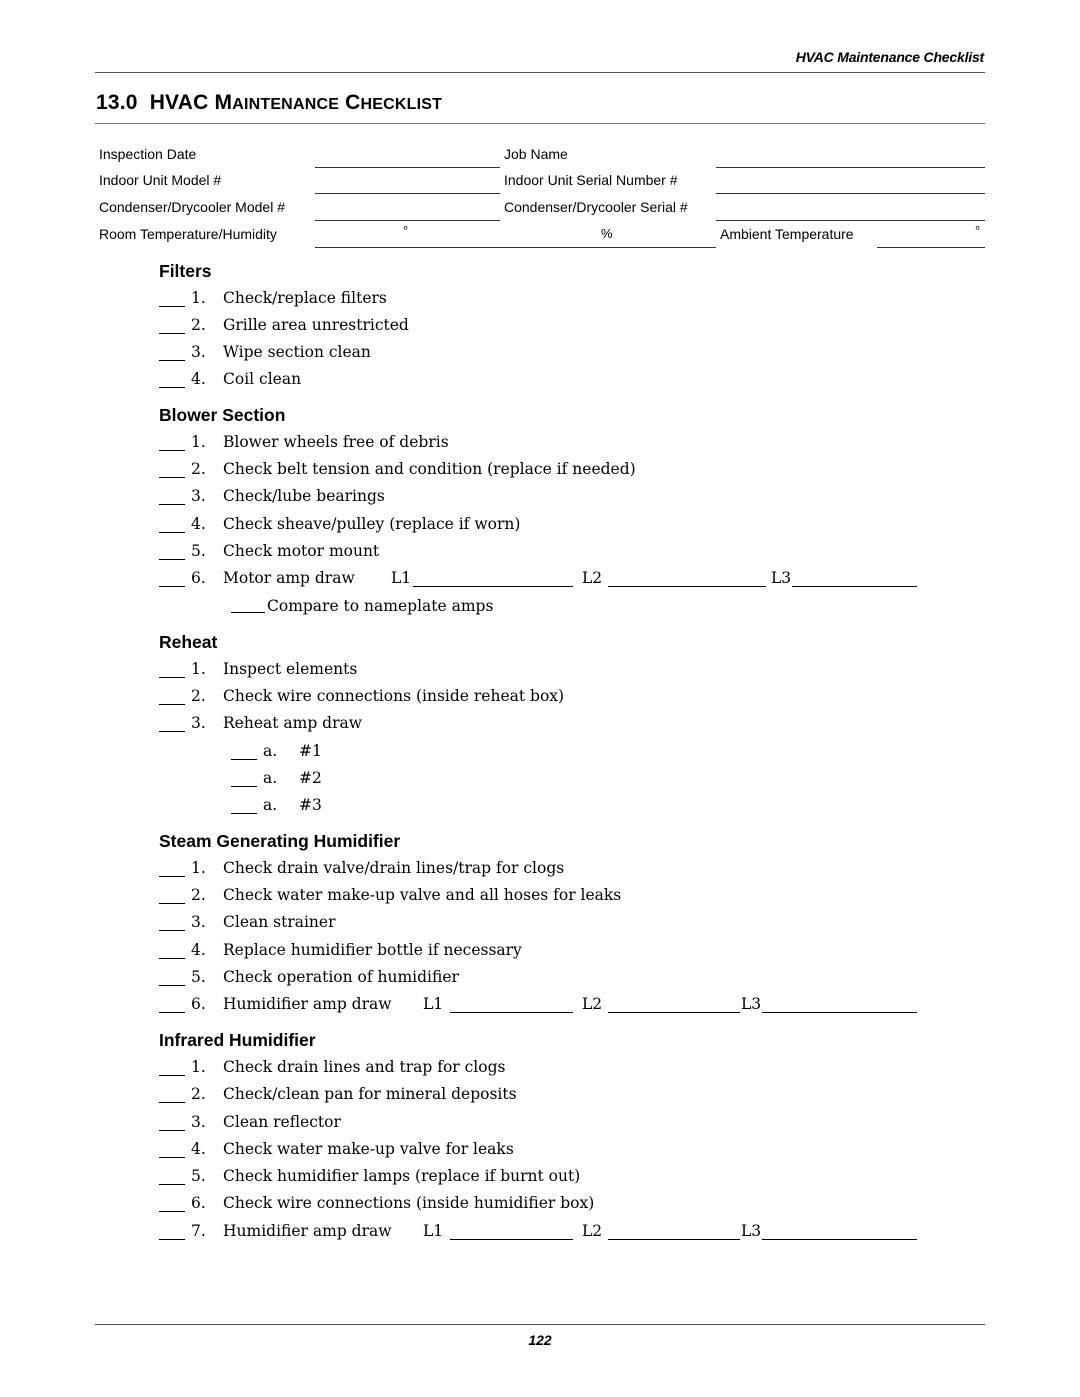 The height and width of the screenshot is (1397, 1080). Describe the element at coordinates (493, 586) in the screenshot. I see `motor-amp-l1-field` at that location.